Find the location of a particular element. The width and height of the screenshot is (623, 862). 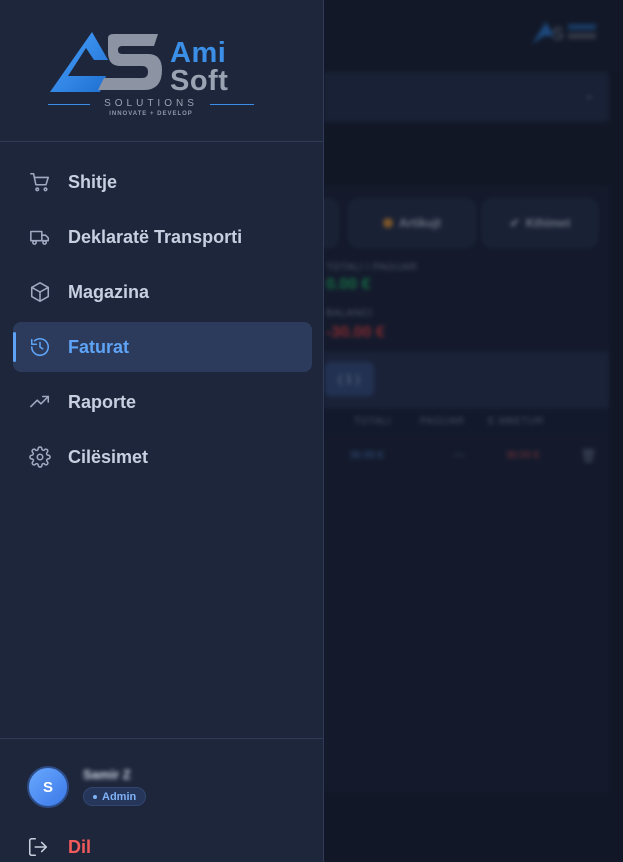

sidebar-item-magazina: Magazina is located at coordinates (162, 292).